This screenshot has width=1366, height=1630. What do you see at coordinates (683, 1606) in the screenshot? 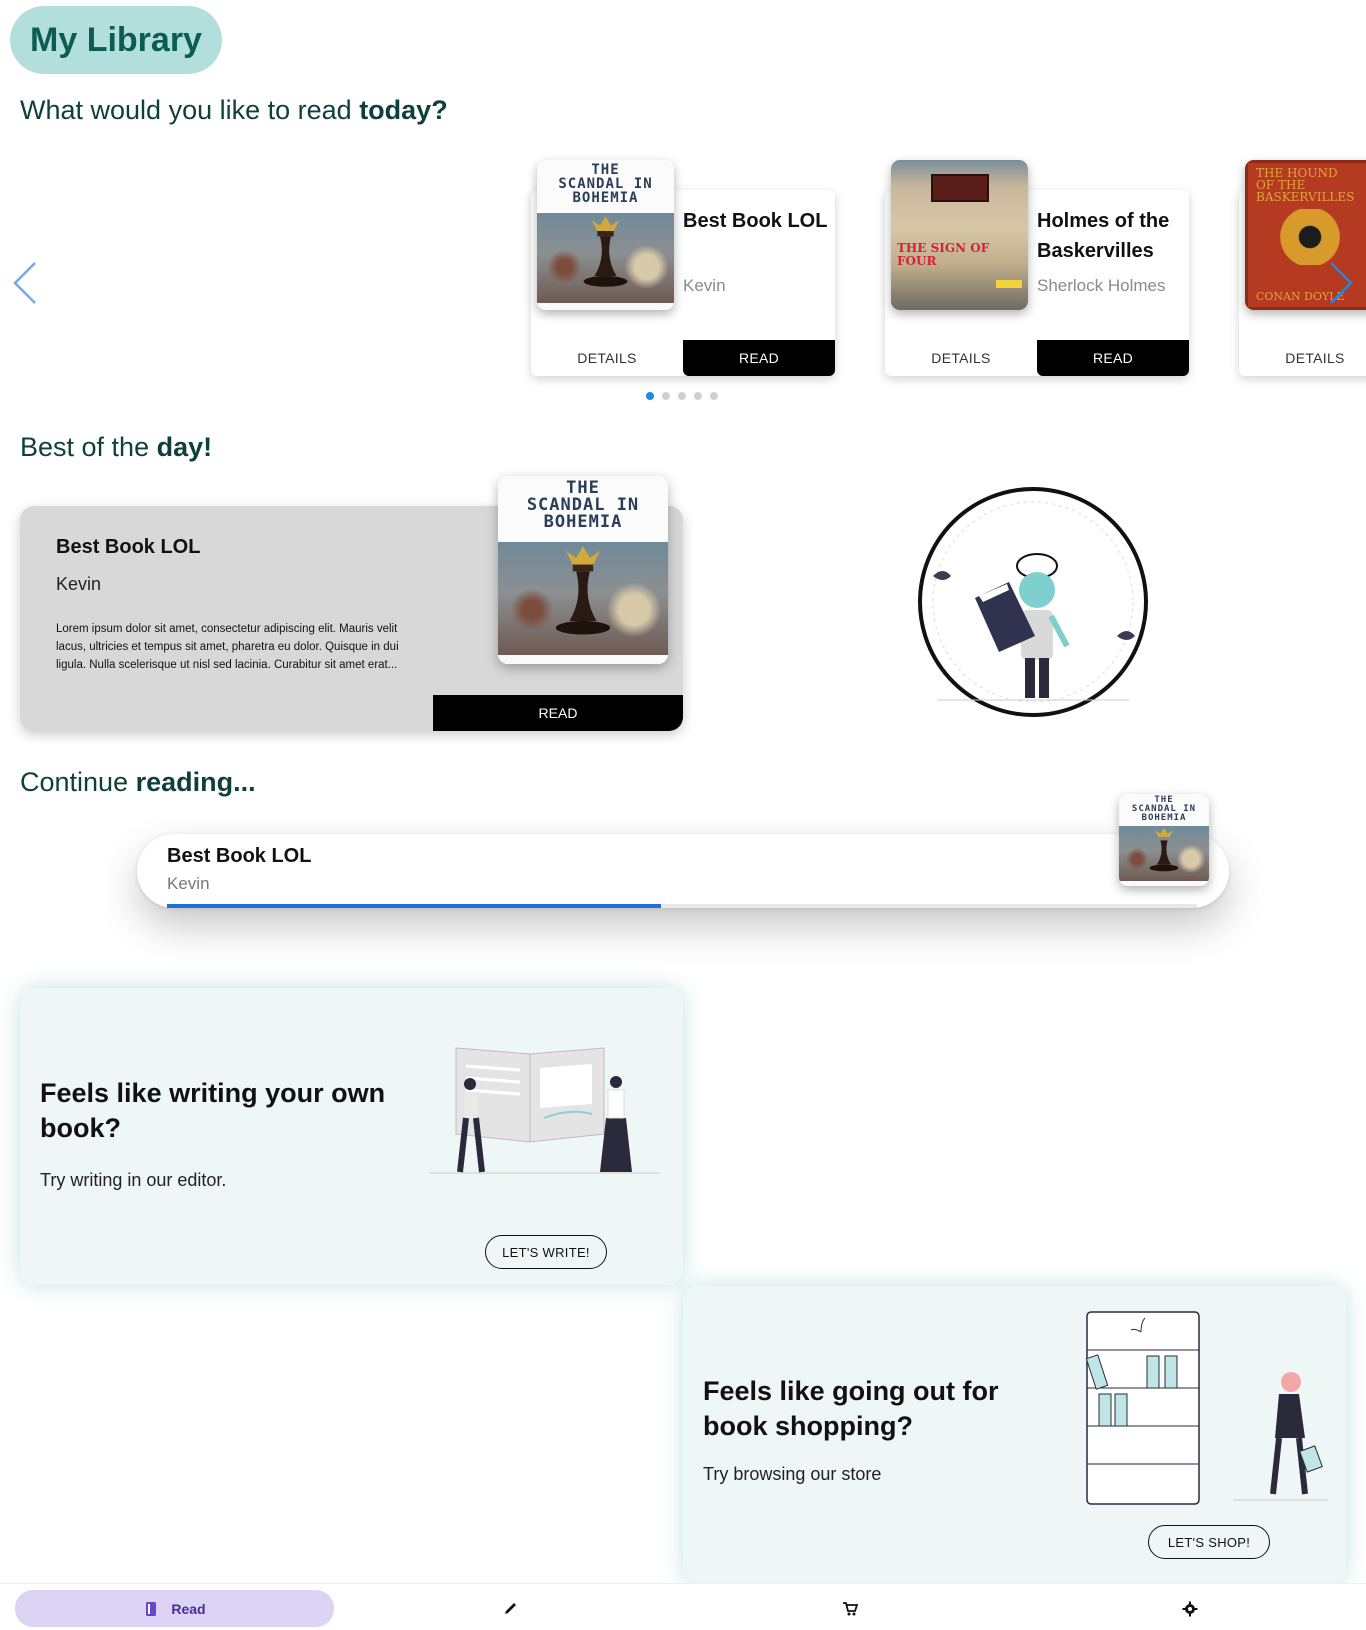
I see `bottom-navigation: Read` at bounding box center [683, 1606].